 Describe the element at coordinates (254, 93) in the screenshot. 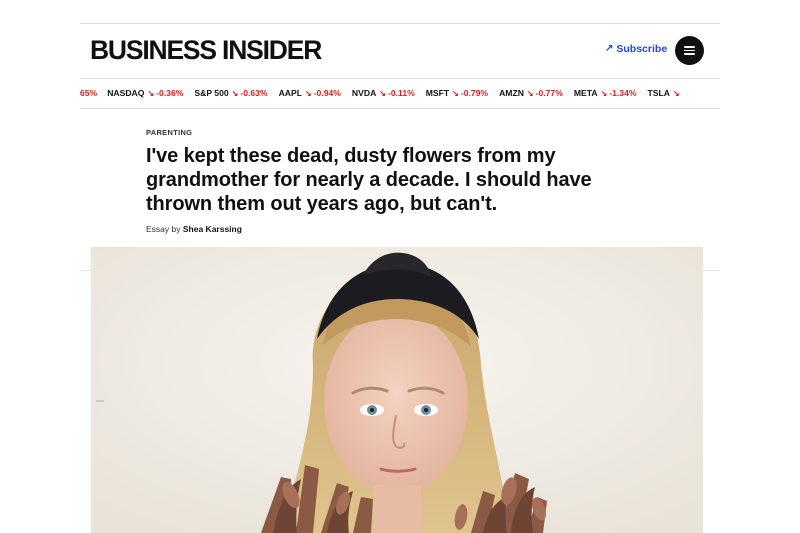

I see `ticker-change: -0.63%` at that location.